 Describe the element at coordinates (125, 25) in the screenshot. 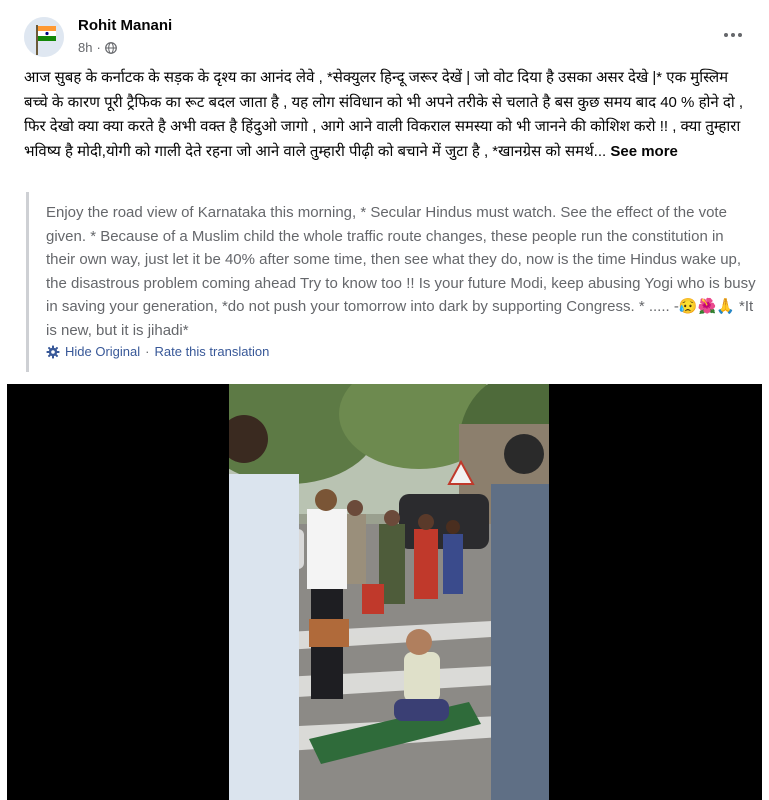

I see `author-name: Rohit Manani` at that location.